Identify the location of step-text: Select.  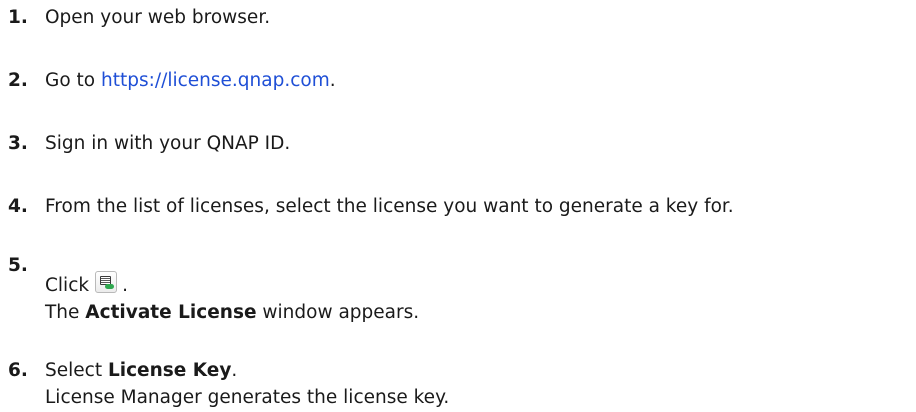
(76, 370).